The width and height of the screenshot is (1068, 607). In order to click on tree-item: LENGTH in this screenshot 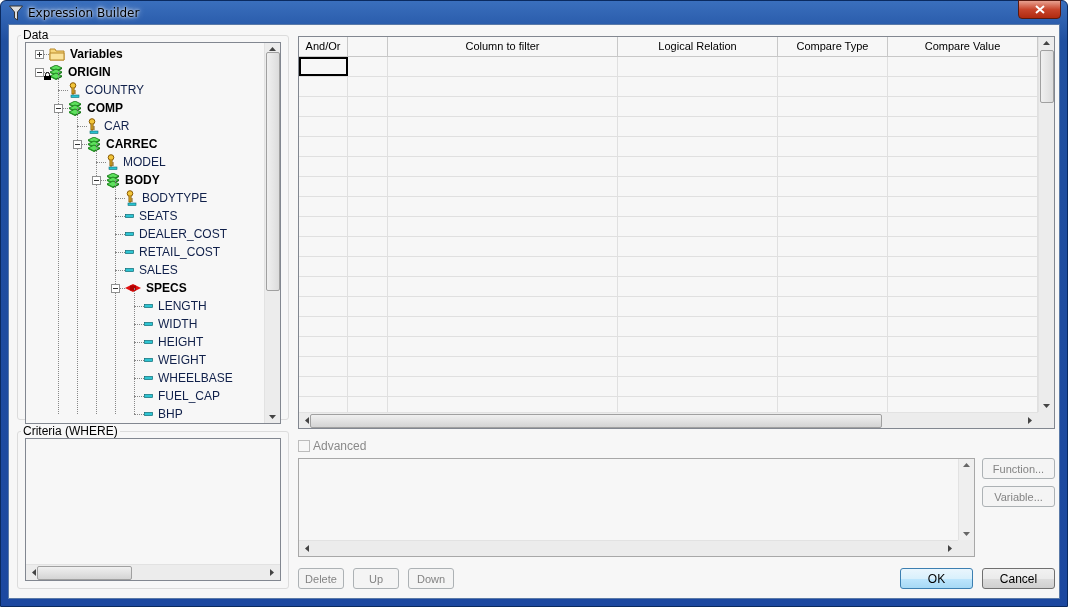, I will do `click(182, 306)`.